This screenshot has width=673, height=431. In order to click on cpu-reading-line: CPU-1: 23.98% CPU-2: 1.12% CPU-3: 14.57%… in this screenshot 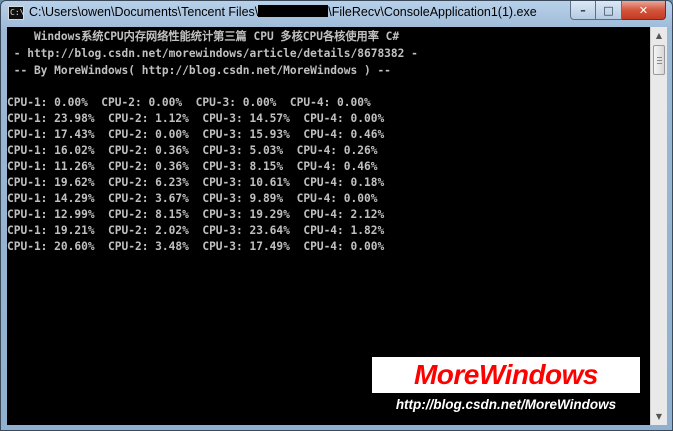, I will do `click(196, 118)`.